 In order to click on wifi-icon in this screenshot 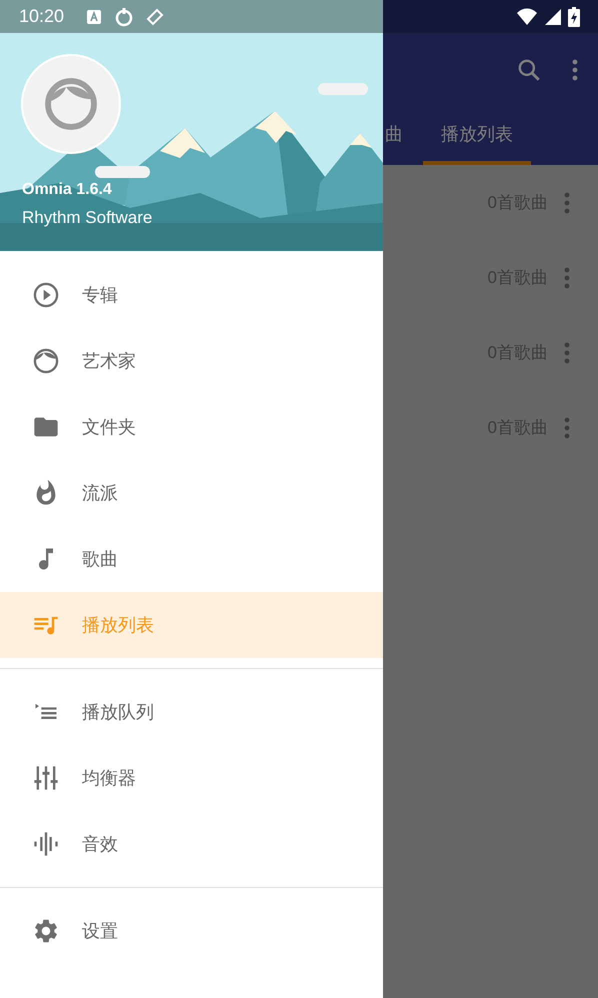, I will do `click(527, 17)`.